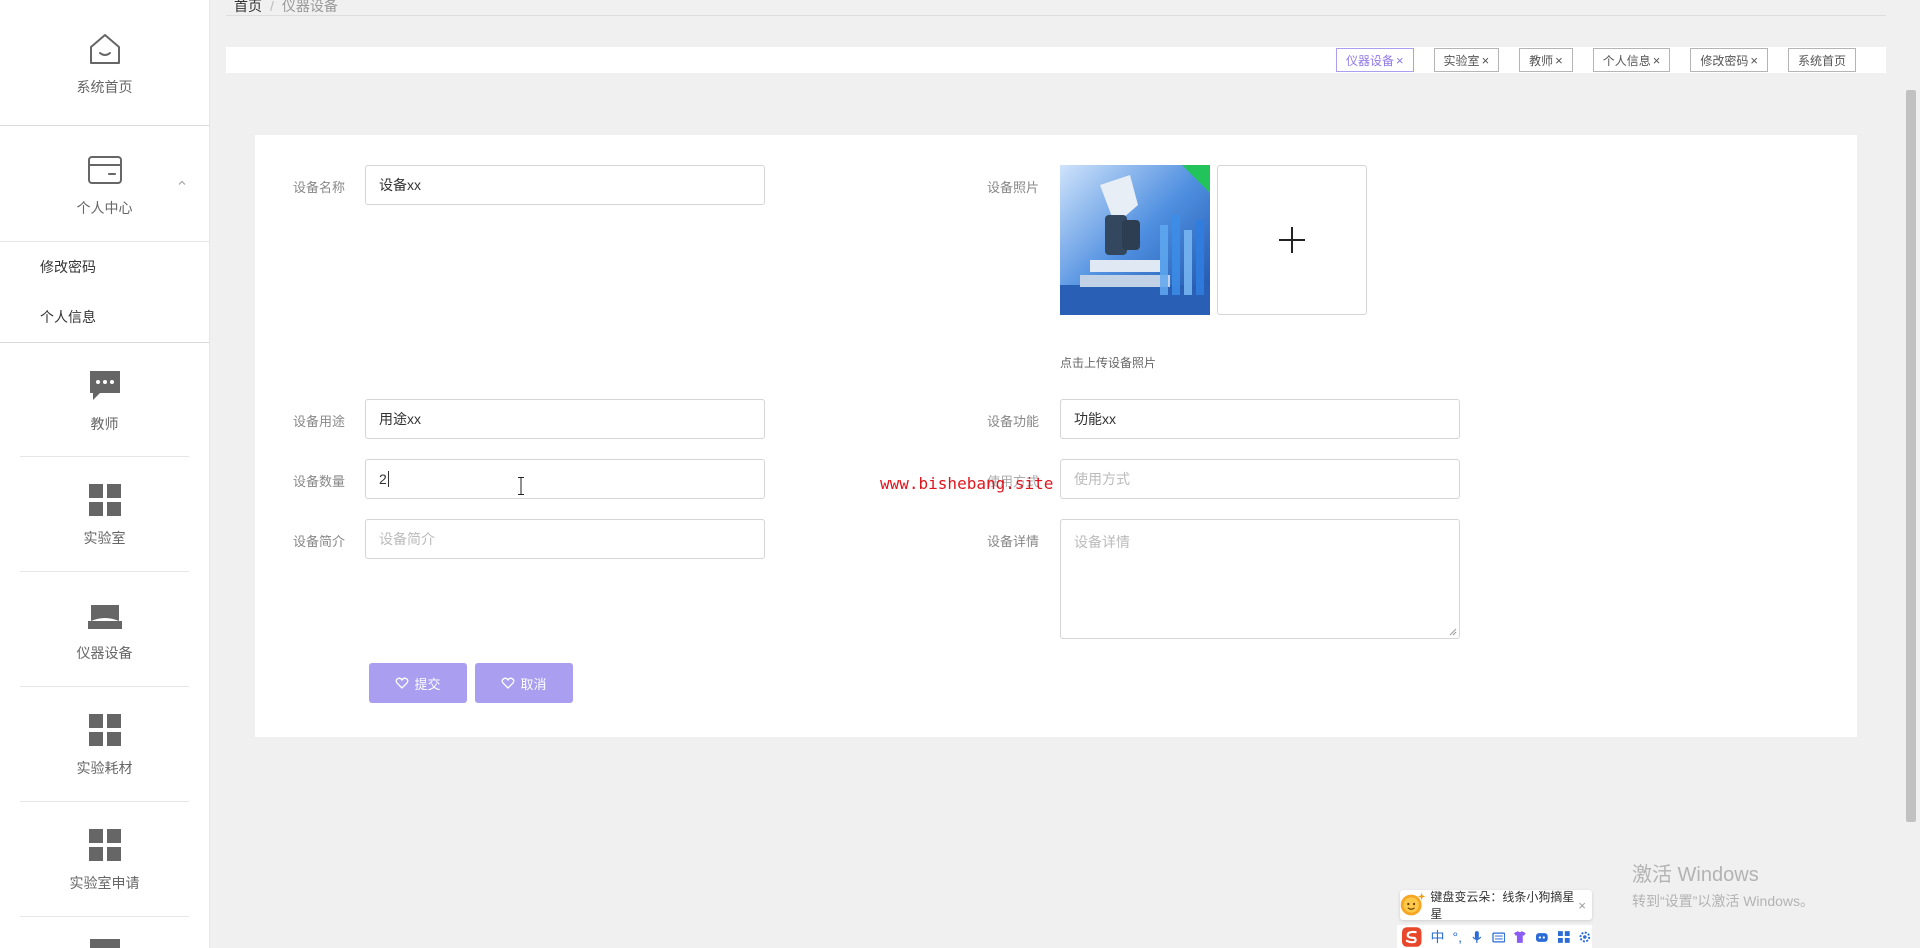  What do you see at coordinates (182, 183) in the screenshot?
I see `chevron-up-icon` at bounding box center [182, 183].